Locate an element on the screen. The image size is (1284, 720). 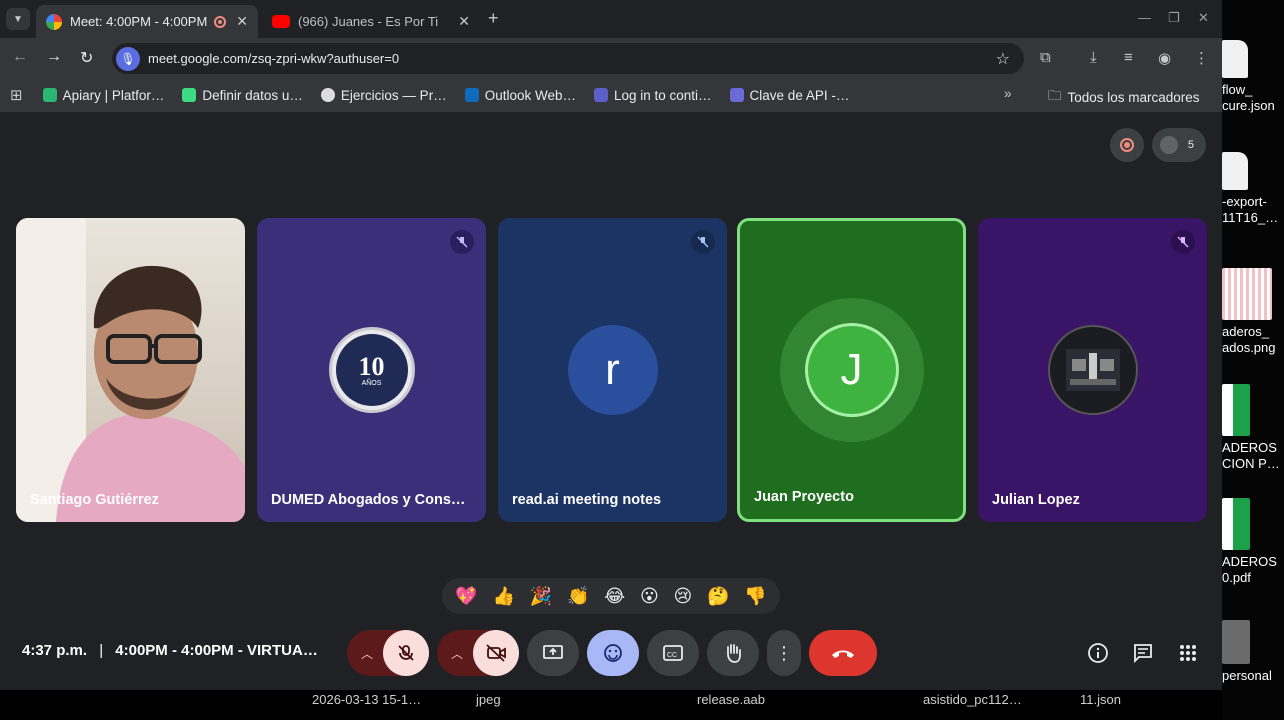
download-icon: ⤓ is located at coordinates (1093, 57).